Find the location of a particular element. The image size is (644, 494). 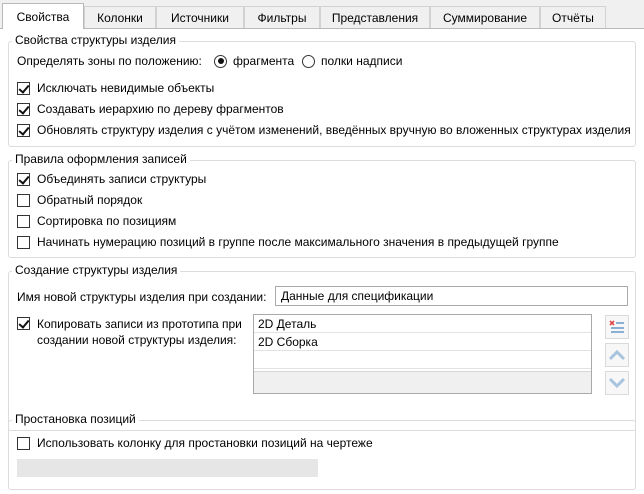

zones-label: Определять зоны по положению: is located at coordinates (109, 61).